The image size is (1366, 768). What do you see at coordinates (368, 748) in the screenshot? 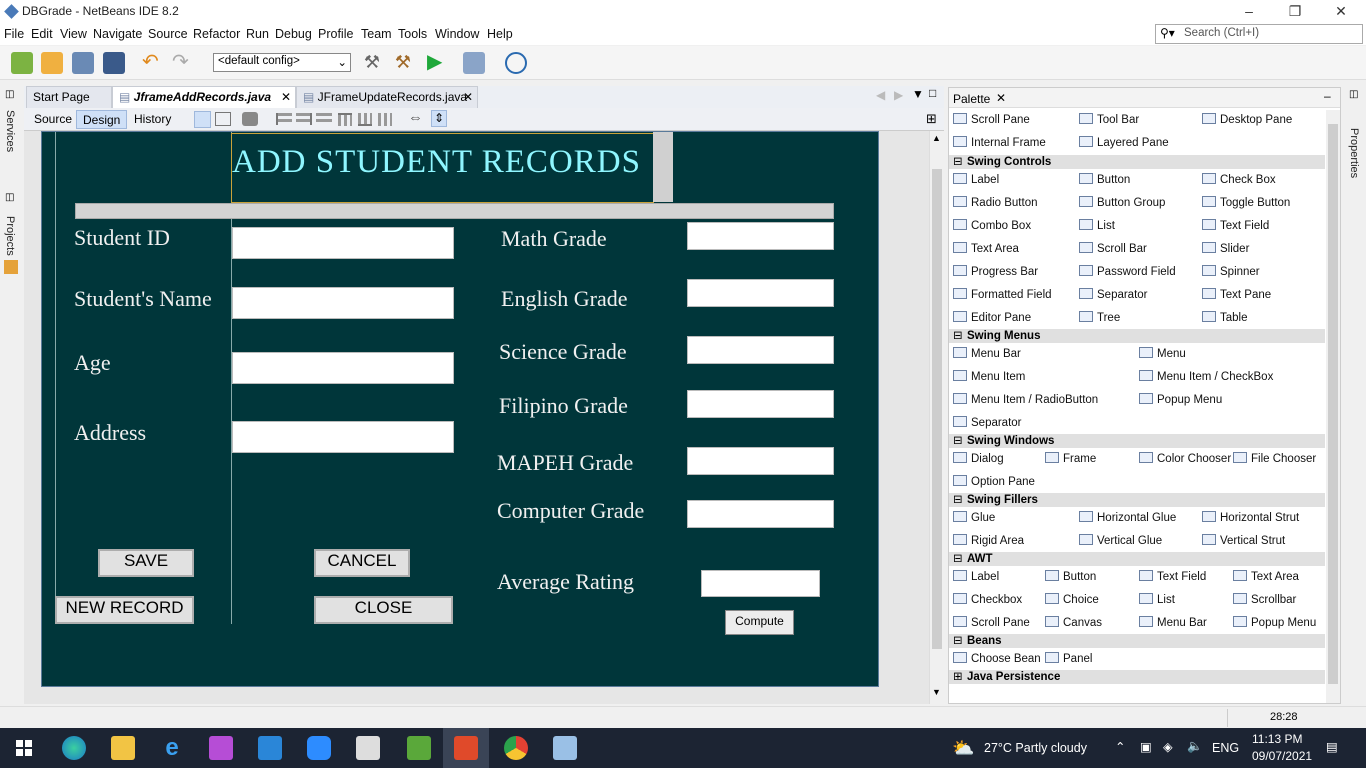
I see `store-icon` at bounding box center [368, 748].